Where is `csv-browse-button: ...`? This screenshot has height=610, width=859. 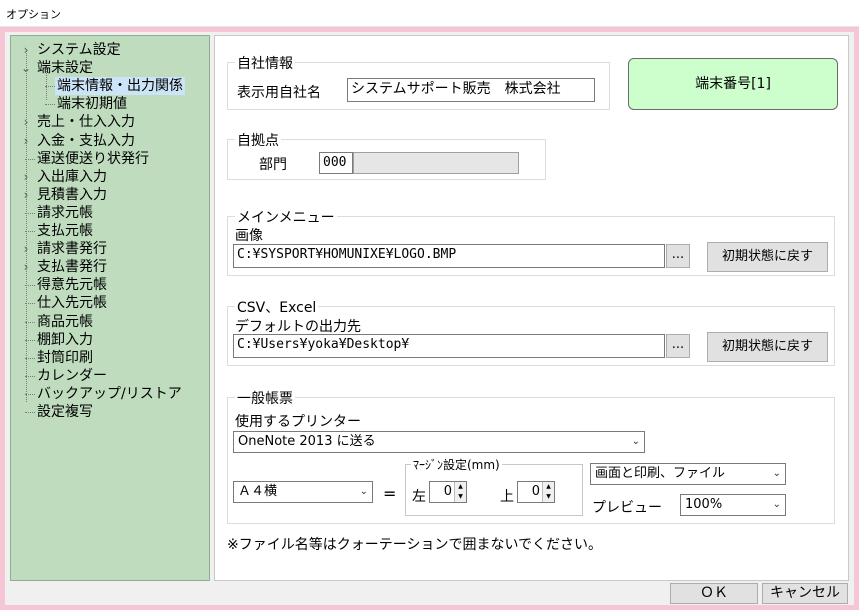
csv-browse-button: ... is located at coordinates (678, 346).